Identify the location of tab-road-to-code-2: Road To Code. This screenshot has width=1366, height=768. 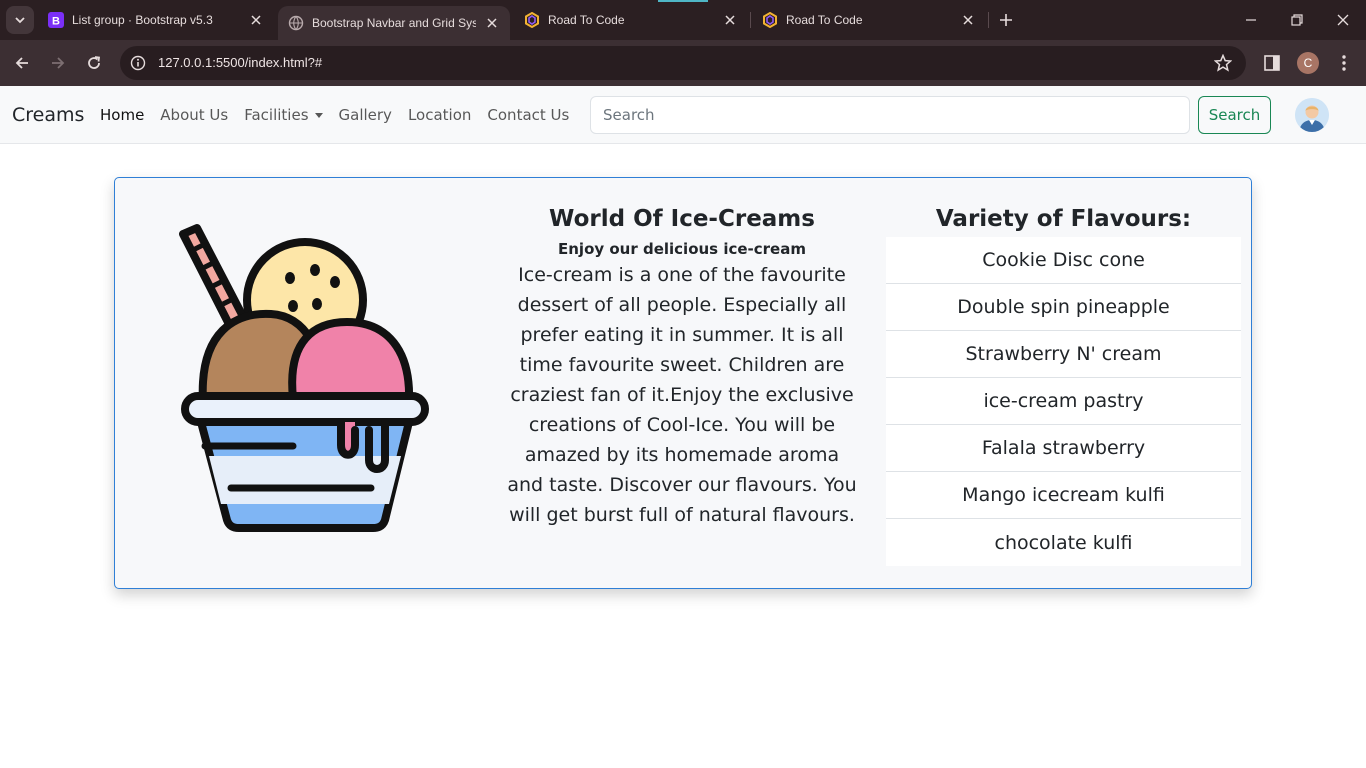
(869, 20).